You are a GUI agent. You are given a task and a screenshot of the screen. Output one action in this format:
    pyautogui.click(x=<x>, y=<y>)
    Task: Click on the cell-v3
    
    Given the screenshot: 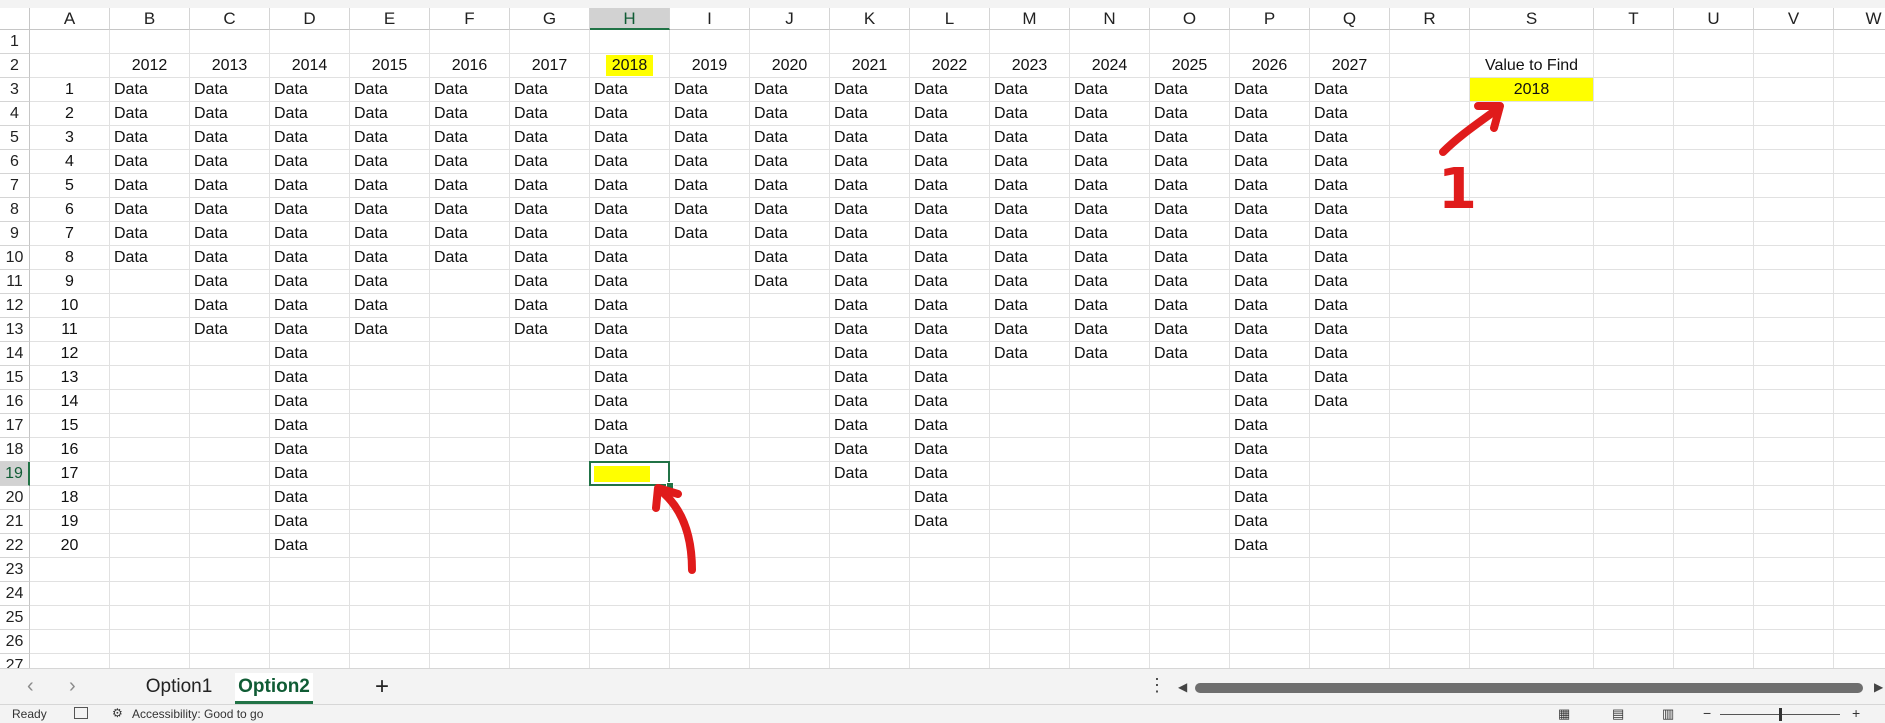 What is the action you would take?
    pyautogui.click(x=1794, y=90)
    